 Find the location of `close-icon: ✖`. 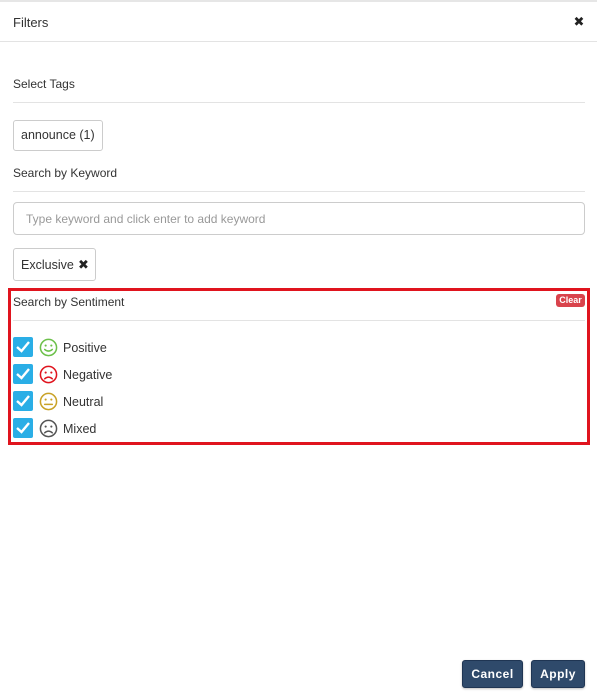

close-icon: ✖ is located at coordinates (579, 22).